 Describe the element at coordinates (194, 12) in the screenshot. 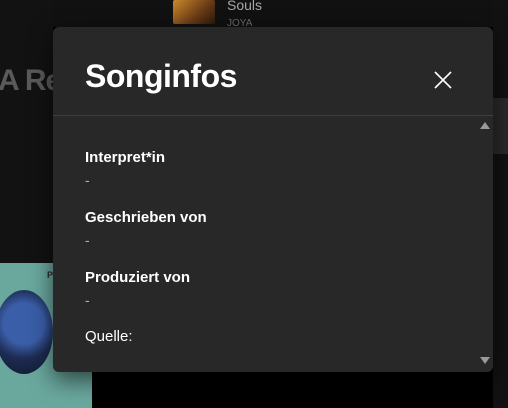

I see `now-playing-cover` at that location.